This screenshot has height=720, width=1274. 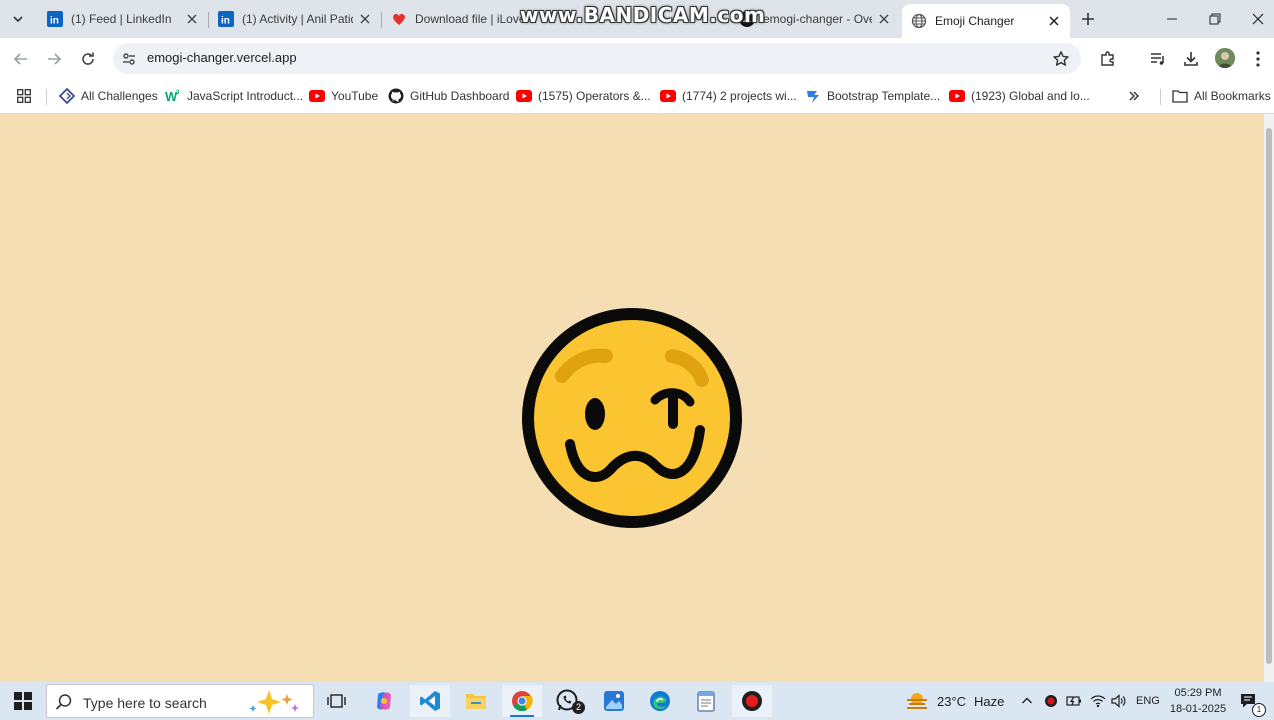 I want to click on arrow-right-icon, so click(x=55, y=59).